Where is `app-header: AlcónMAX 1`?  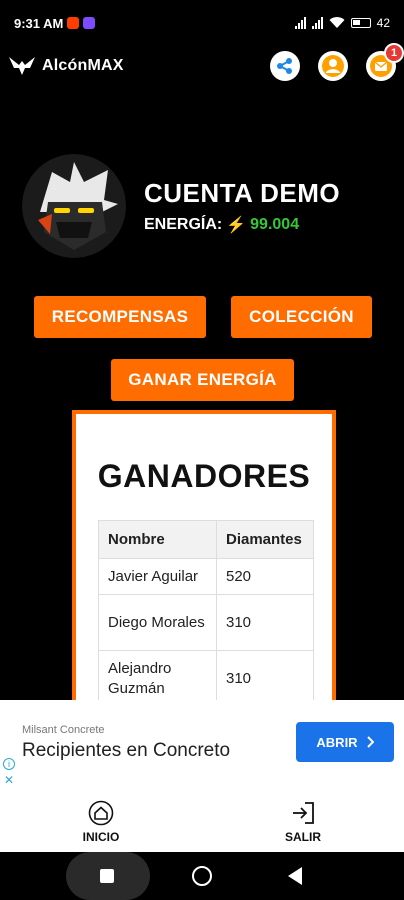
app-header: AlcónMAX 1 is located at coordinates (202, 64).